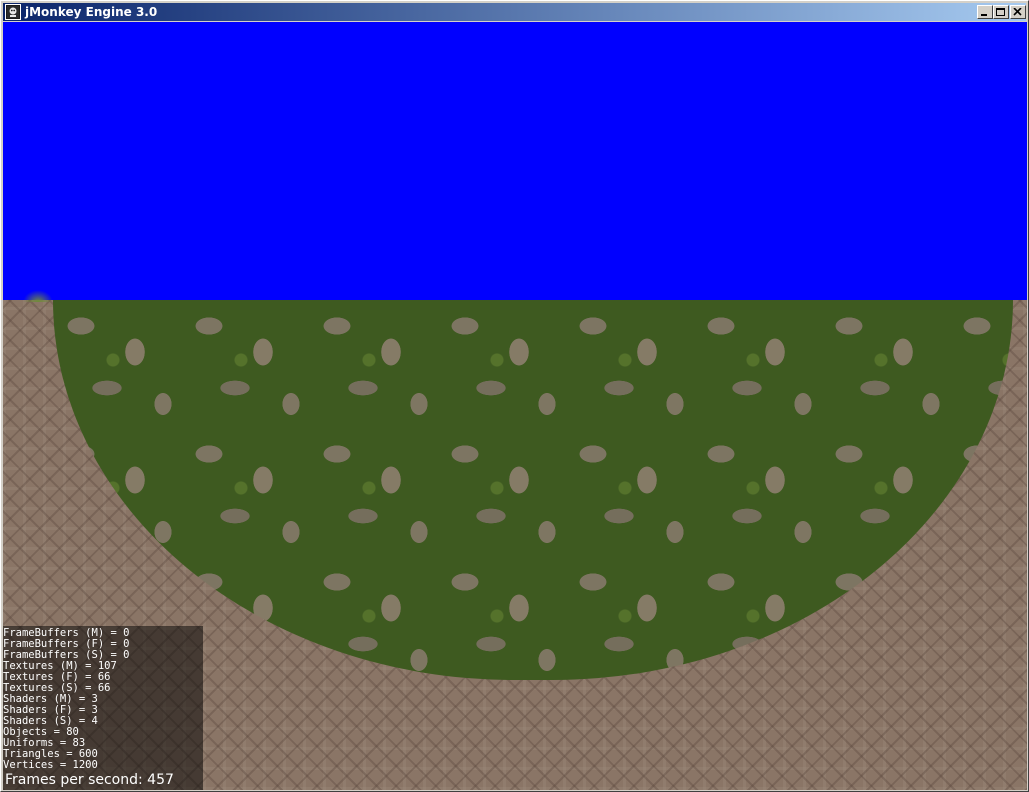 Image resolution: width=1029 pixels, height=792 pixels. What do you see at coordinates (985, 12) in the screenshot?
I see `minimize-button` at bounding box center [985, 12].